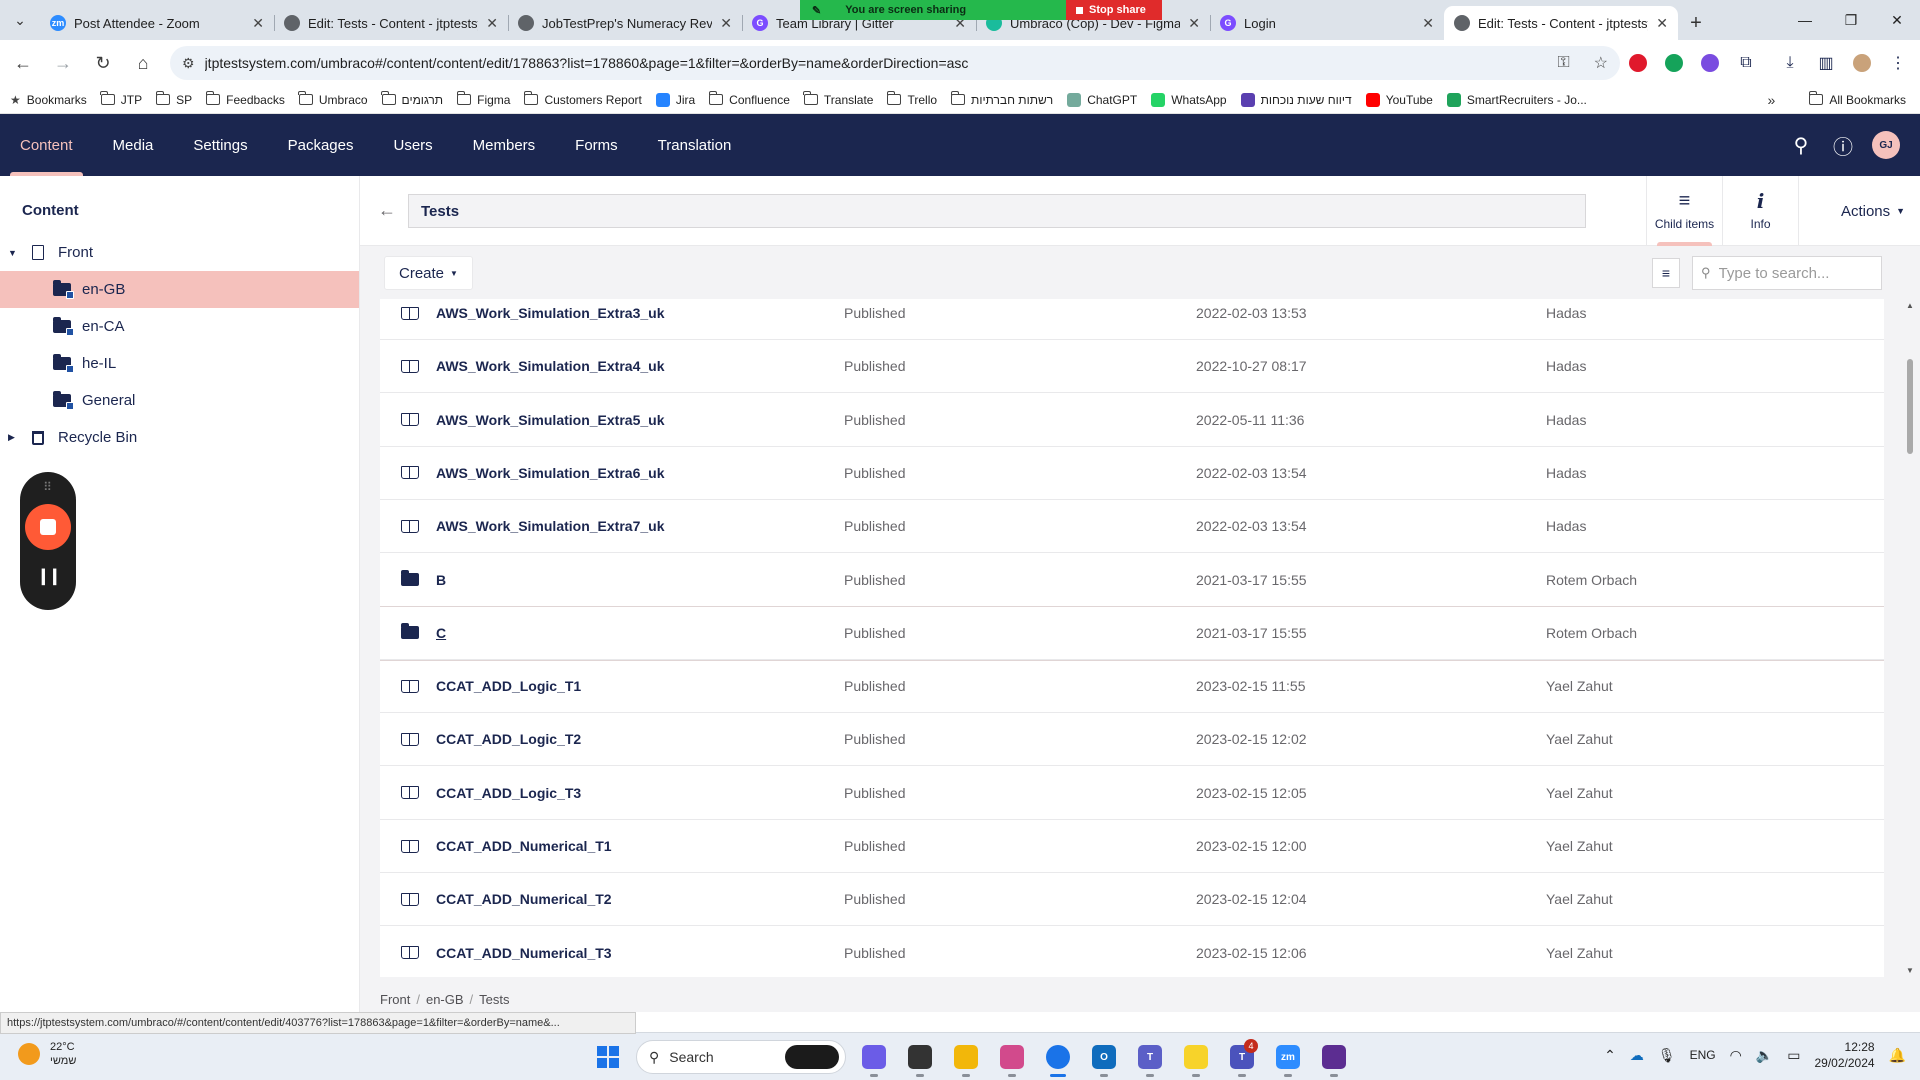  What do you see at coordinates (445, 999) in the screenshot?
I see `breadcrumb-item: en-GB` at bounding box center [445, 999].